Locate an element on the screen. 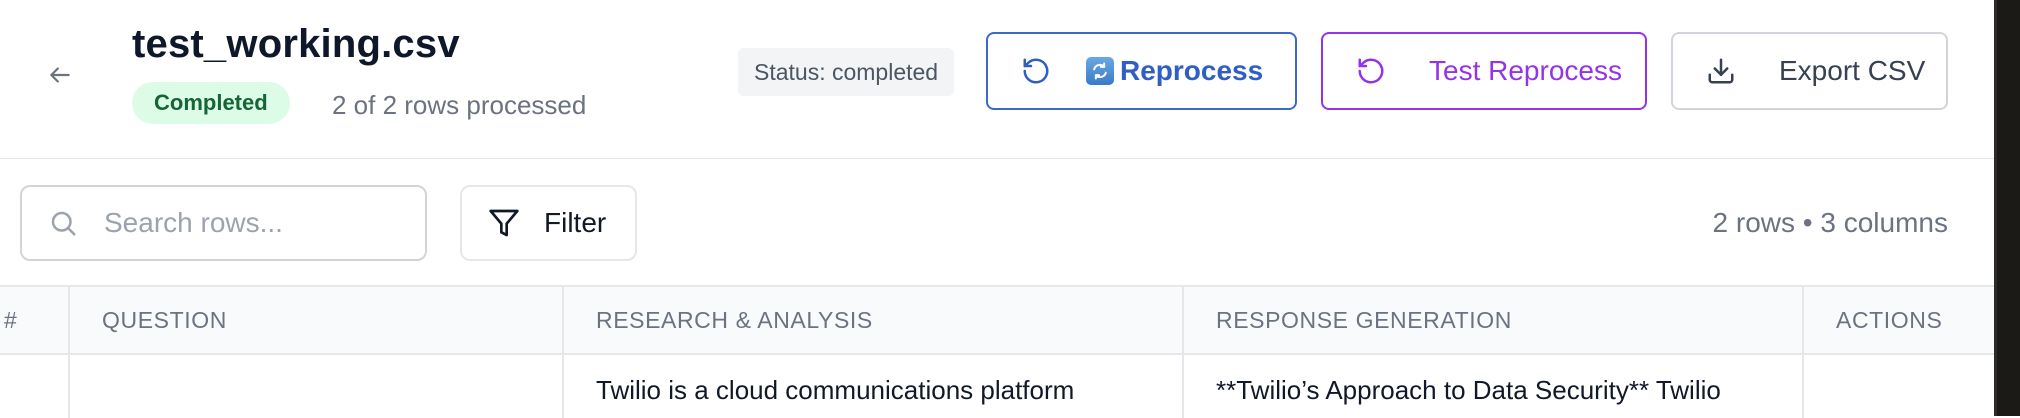 The width and height of the screenshot is (2020, 418). column-header-actions: ACTIONS is located at coordinates (1889, 320).